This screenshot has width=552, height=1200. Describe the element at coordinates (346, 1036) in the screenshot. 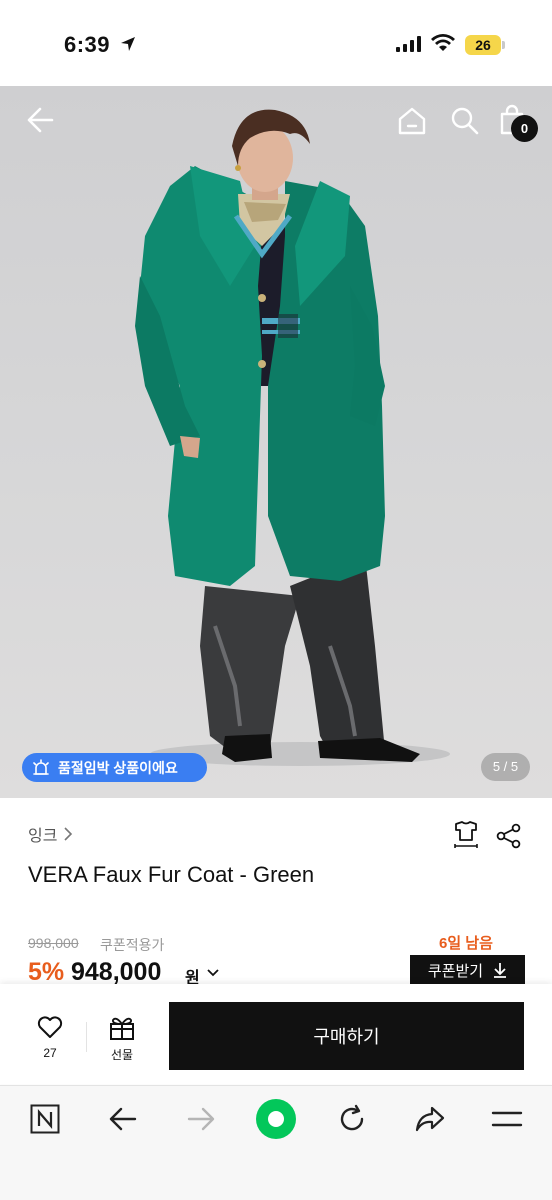

I see `buy-button: 구매하기` at that location.